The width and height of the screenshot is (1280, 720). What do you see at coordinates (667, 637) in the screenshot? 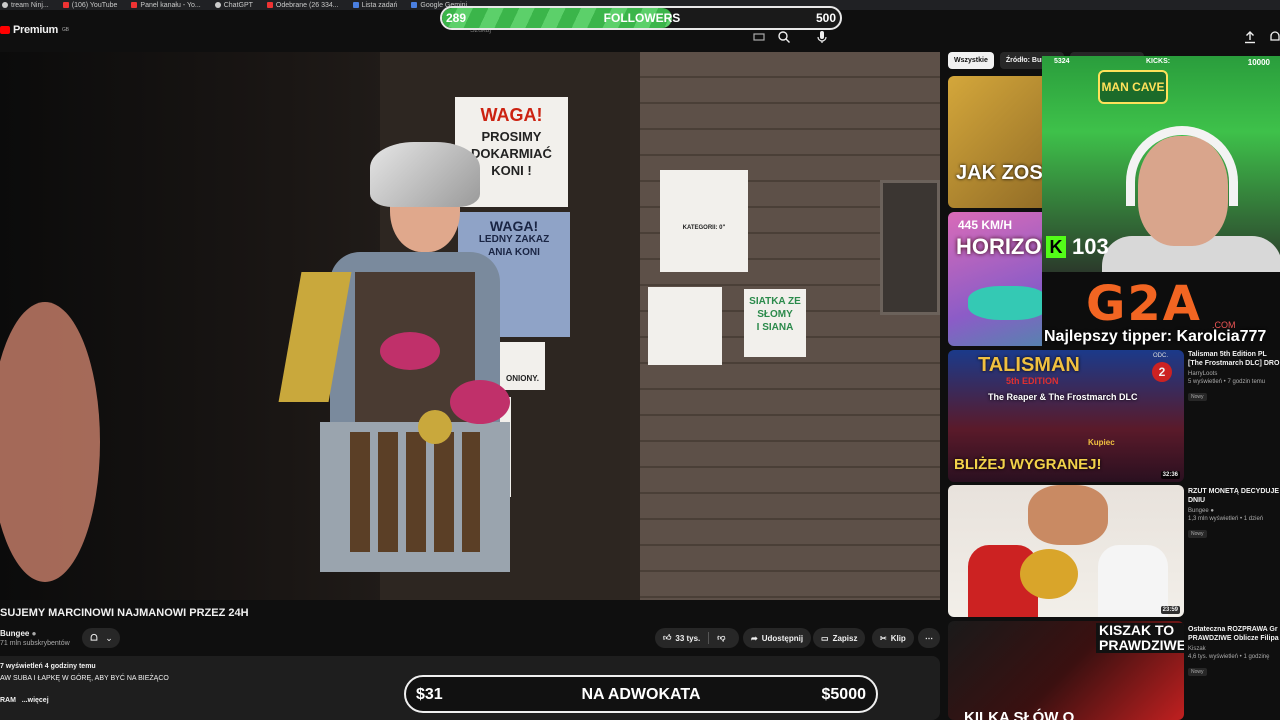
I see `thumbs-up-icon: 👍︎` at bounding box center [667, 637].